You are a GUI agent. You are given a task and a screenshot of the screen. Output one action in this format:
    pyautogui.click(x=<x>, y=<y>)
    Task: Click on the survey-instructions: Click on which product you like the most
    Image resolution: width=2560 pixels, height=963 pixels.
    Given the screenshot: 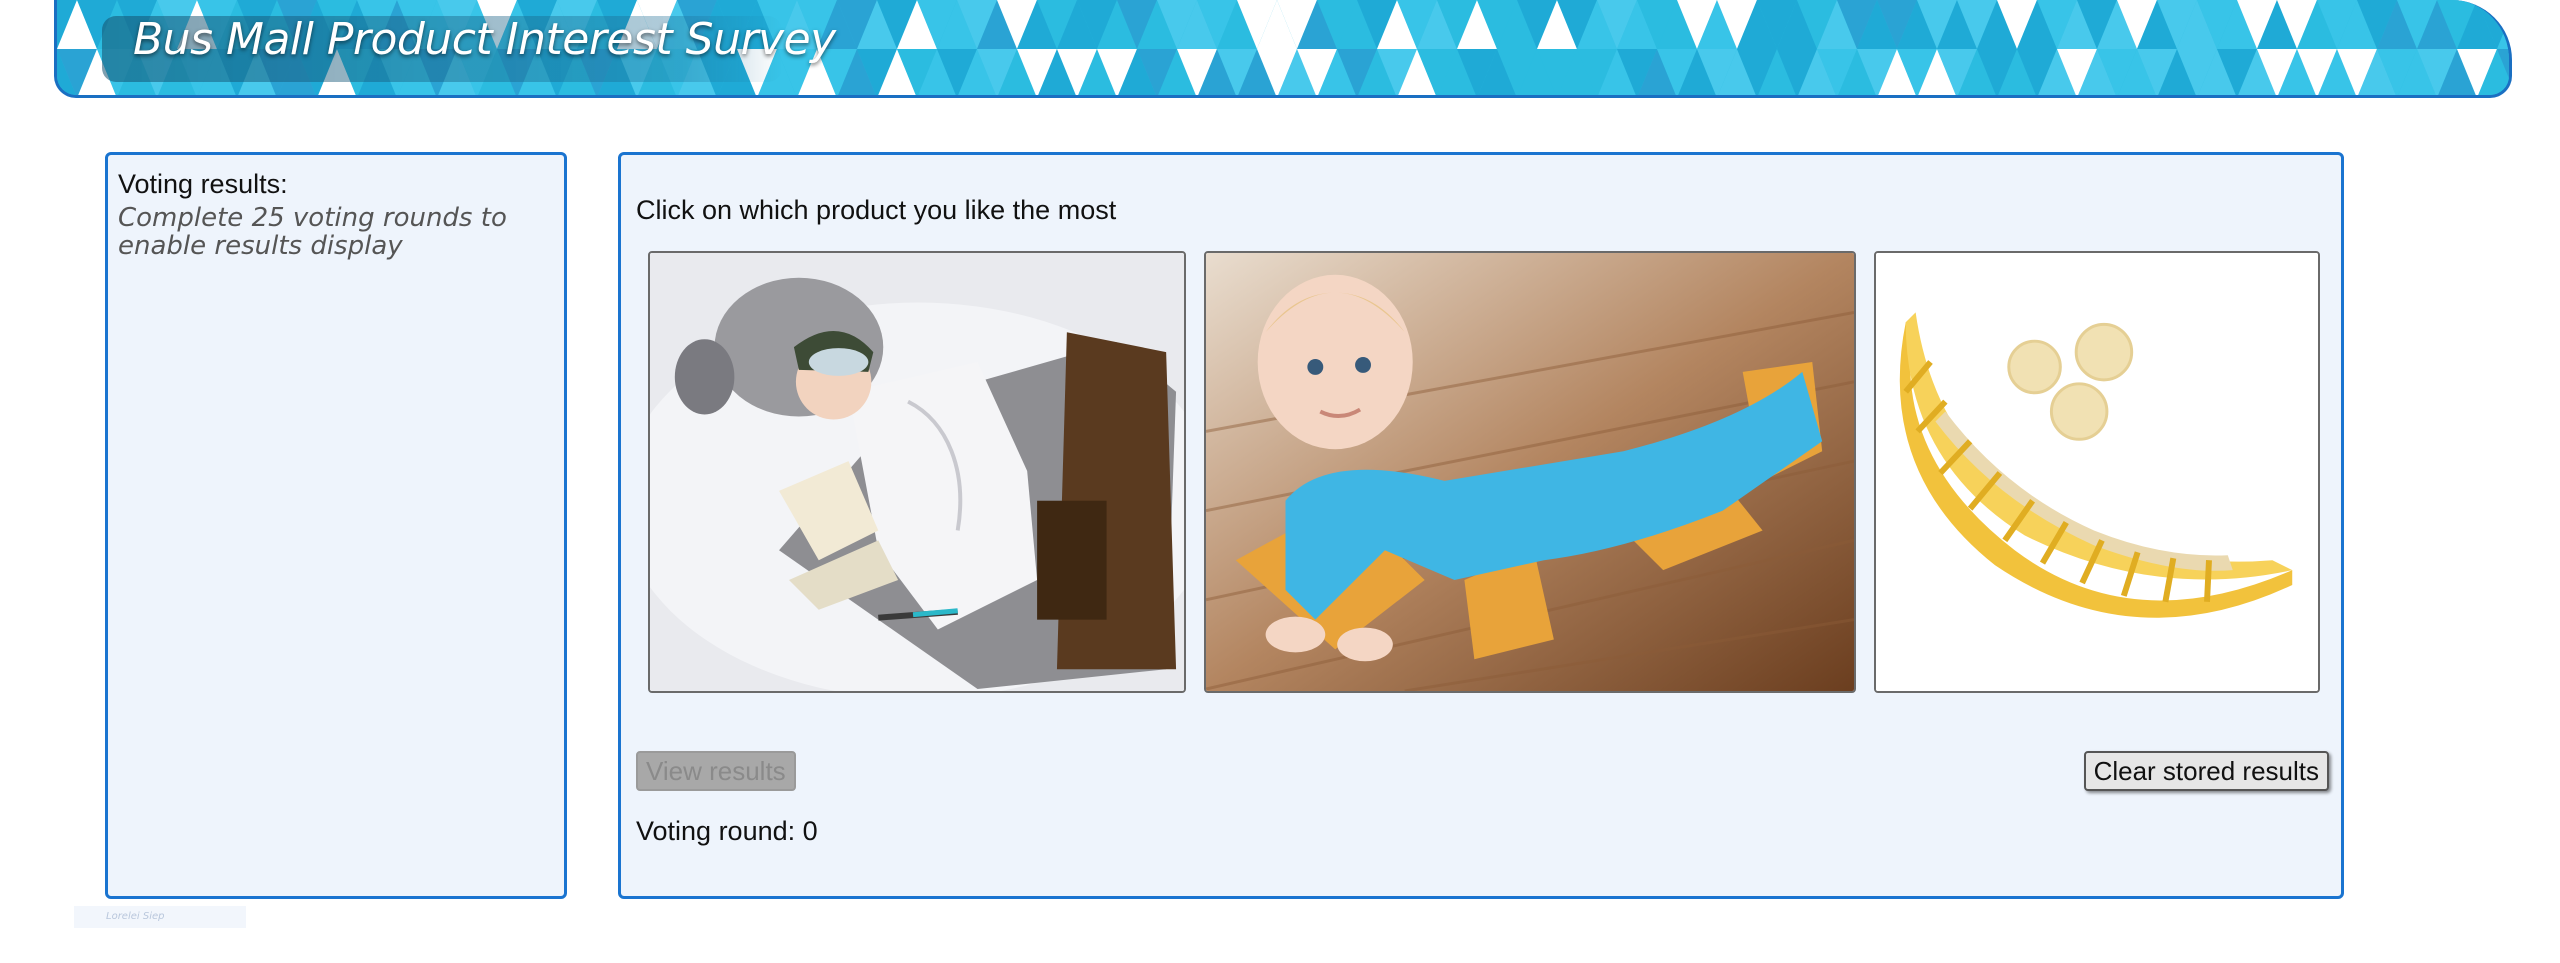 What is the action you would take?
    pyautogui.click(x=876, y=210)
    